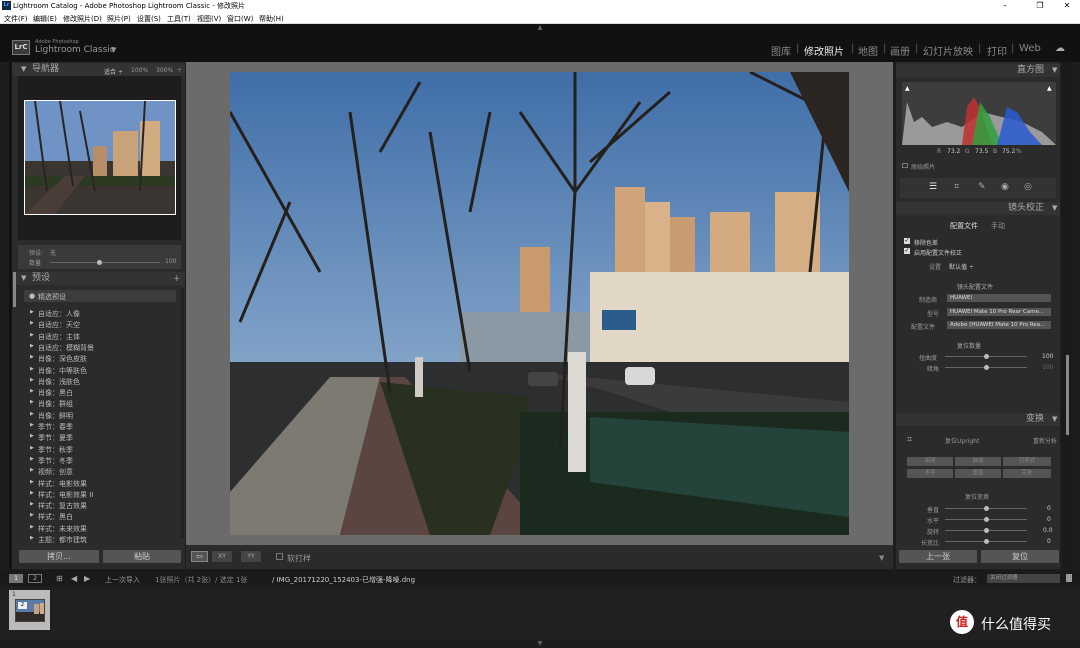  Describe the element at coordinates (930, 461) in the screenshot. I see `upright-off-button: 关闭` at that location.